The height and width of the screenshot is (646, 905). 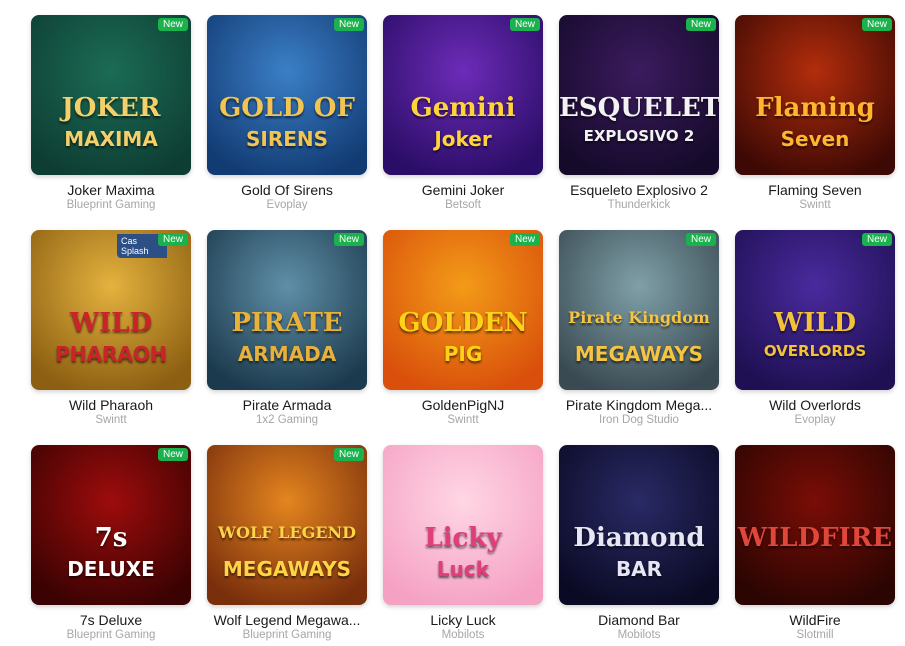 What do you see at coordinates (111, 569) in the screenshot?
I see `game-logo-art-sub: DELUXE` at bounding box center [111, 569].